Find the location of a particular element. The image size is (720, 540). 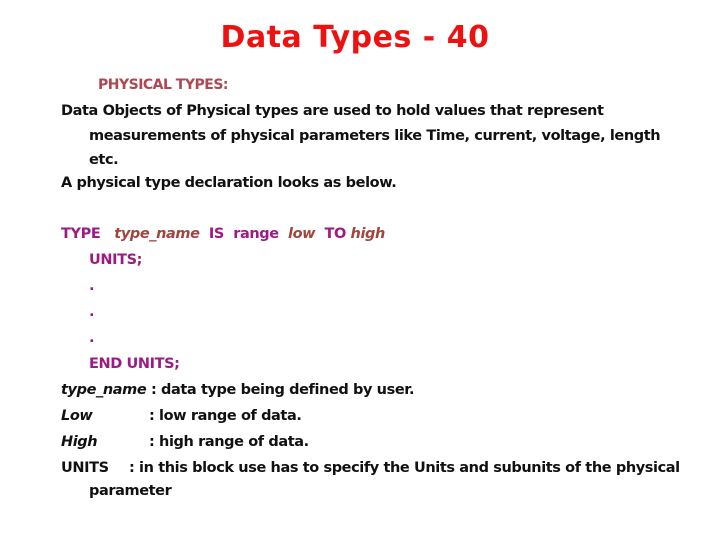

definition-low: Low: low range of data. is located at coordinates (181, 416).